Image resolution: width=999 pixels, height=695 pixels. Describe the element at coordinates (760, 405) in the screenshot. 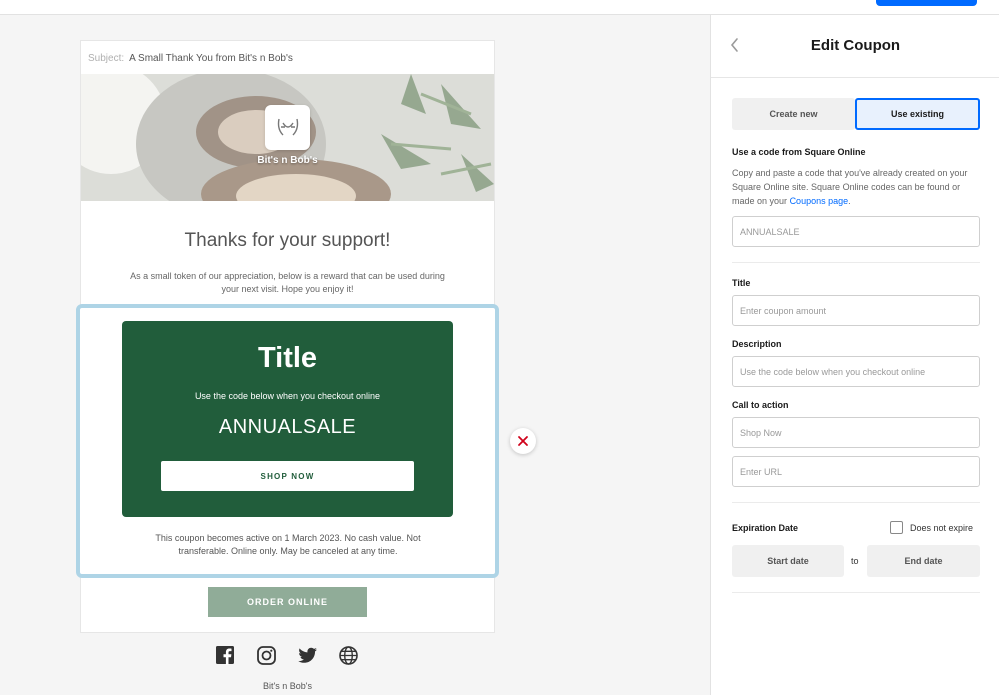

I see `call-to-action-label: Call to action` at that location.